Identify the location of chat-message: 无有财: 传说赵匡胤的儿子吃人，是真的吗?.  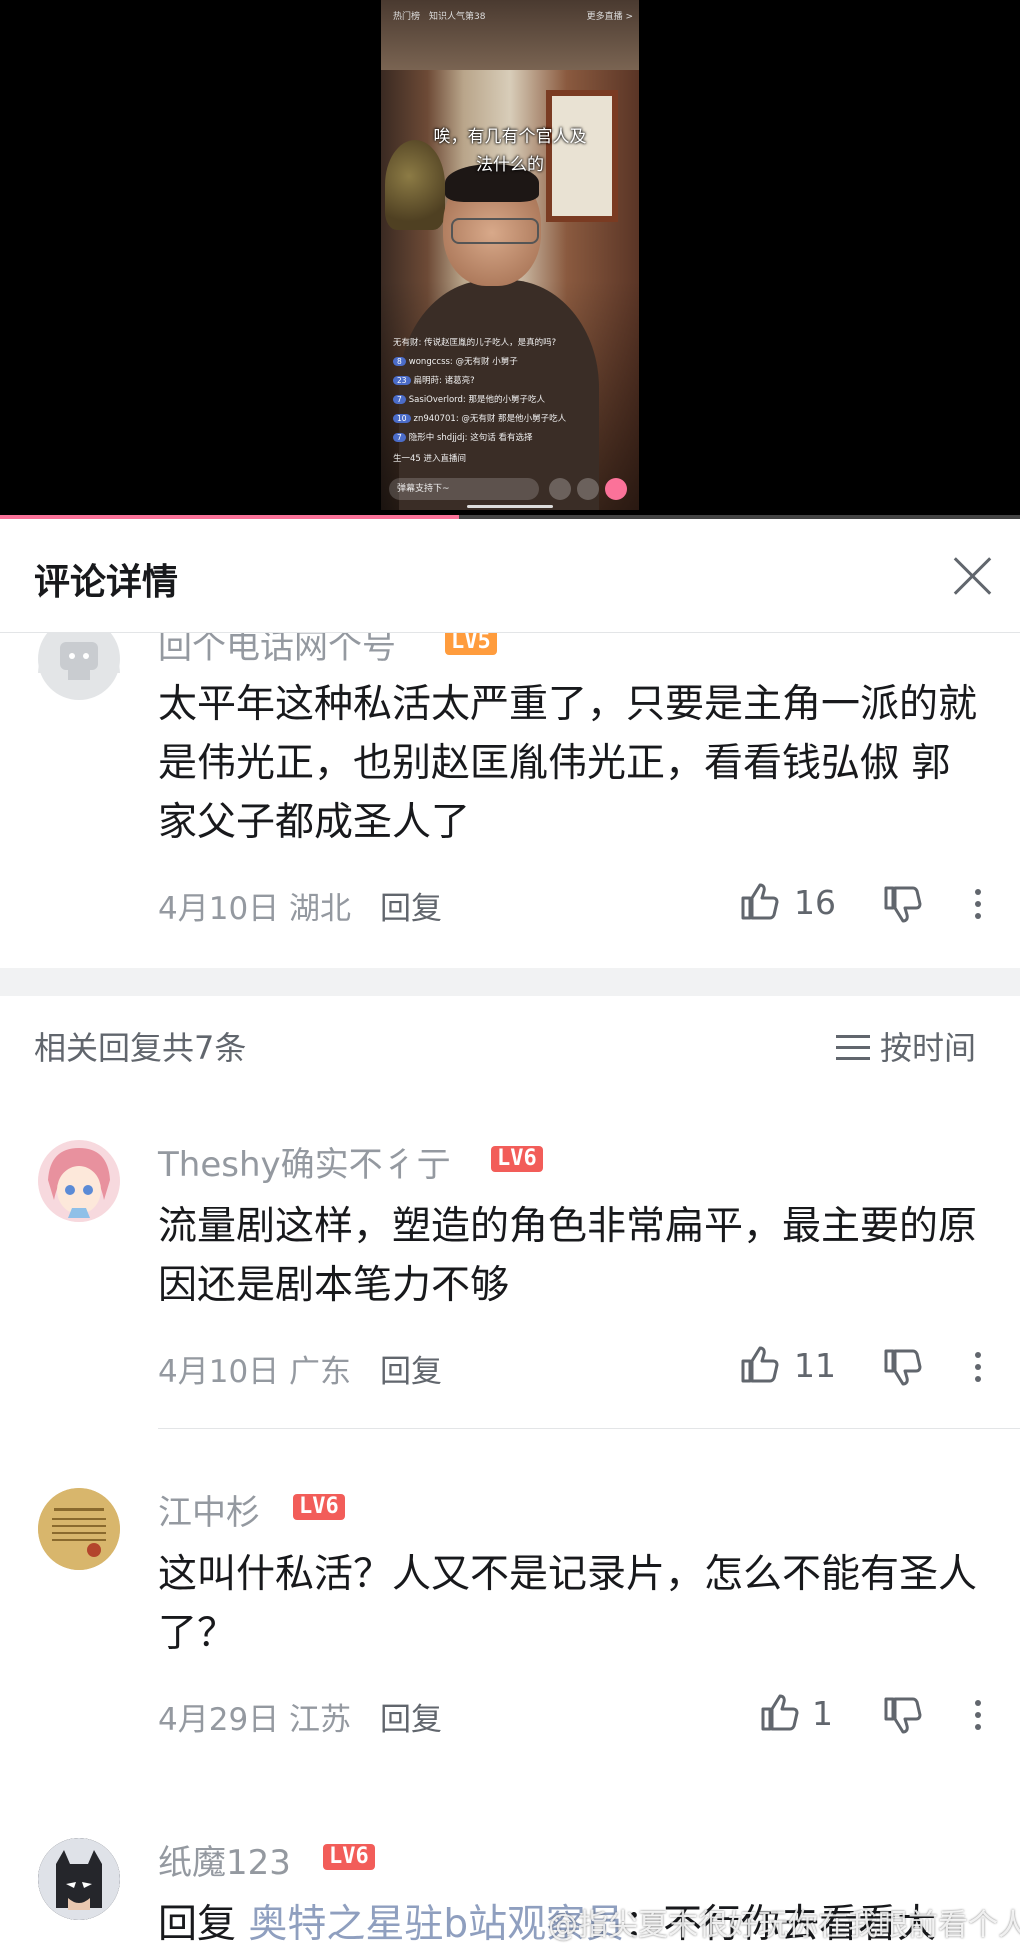
(475, 343).